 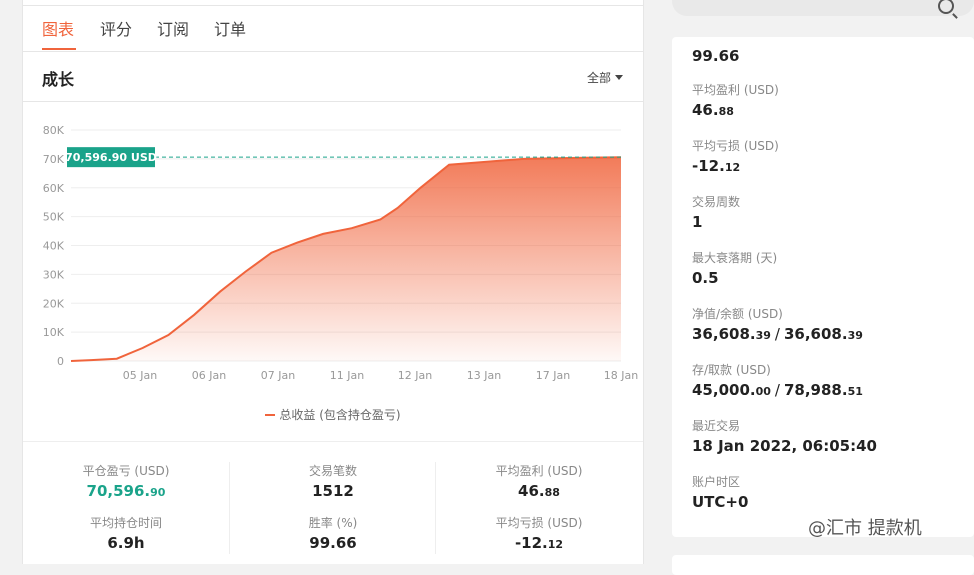 I want to click on detail-value-int: UTC+0, so click(x=720, y=502).